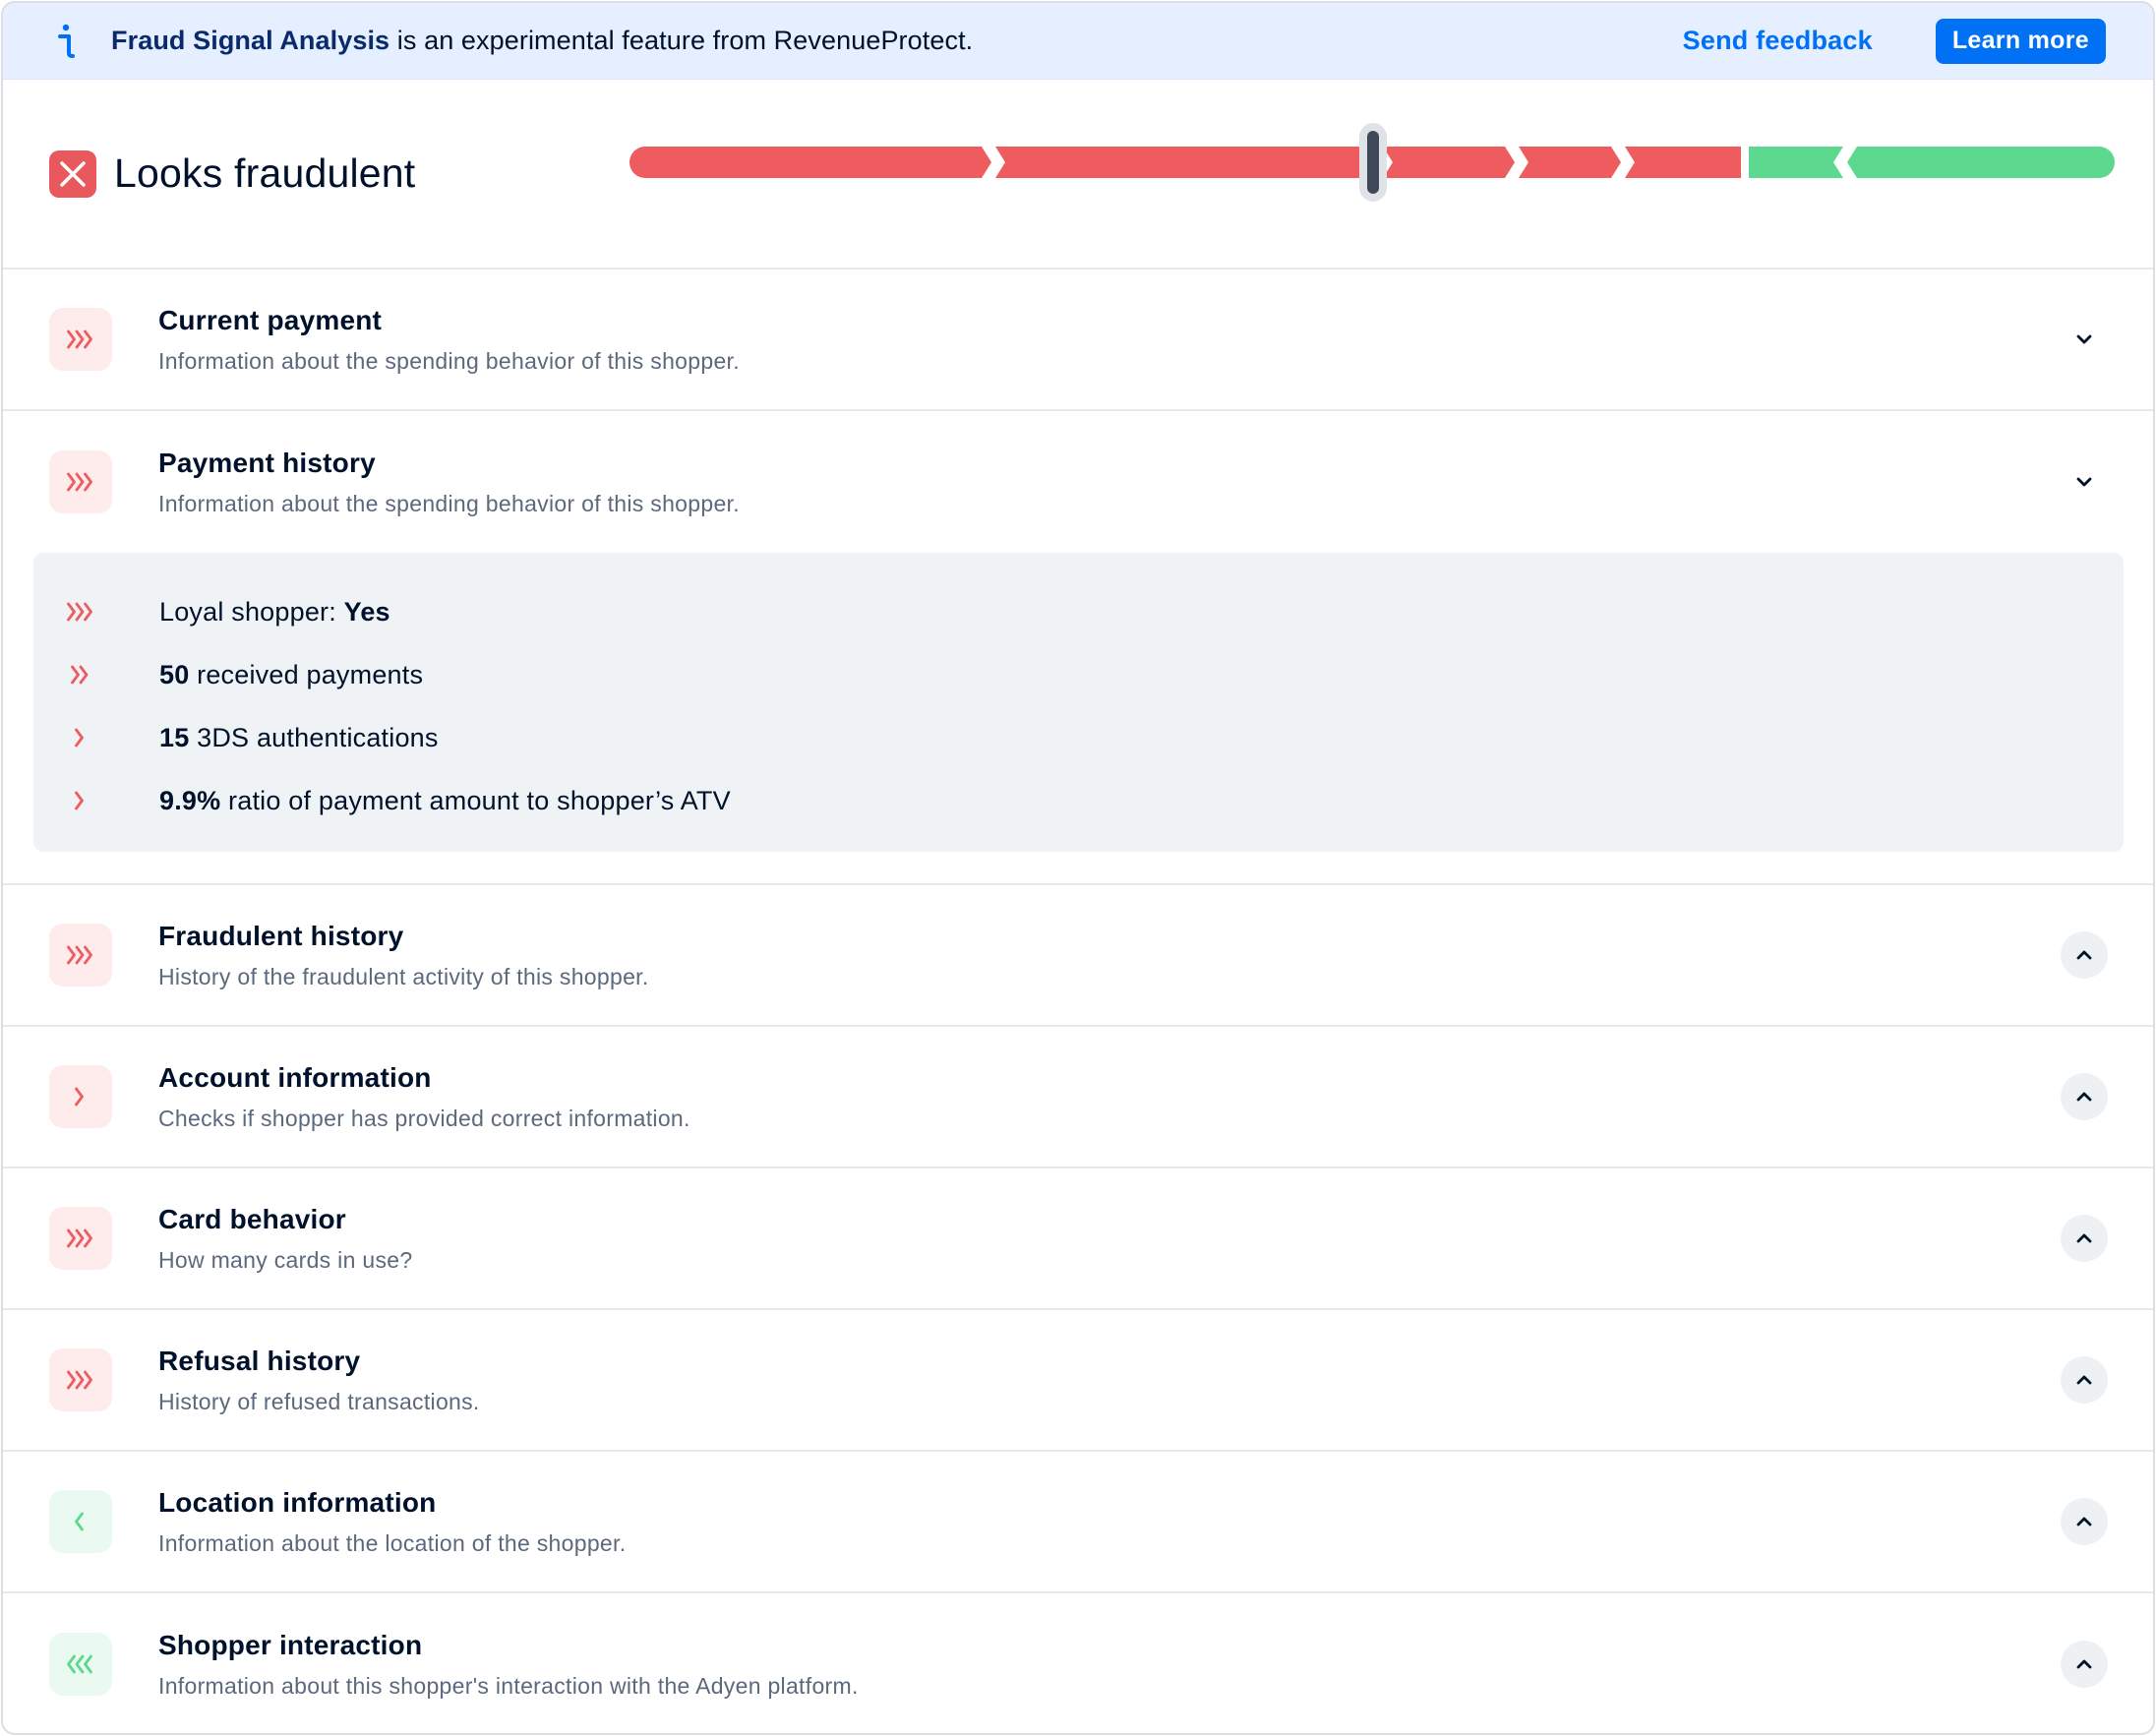 The height and width of the screenshot is (1736, 2156). What do you see at coordinates (1078, 611) in the screenshot?
I see `detail-row: Loyal shopper: Yes` at bounding box center [1078, 611].